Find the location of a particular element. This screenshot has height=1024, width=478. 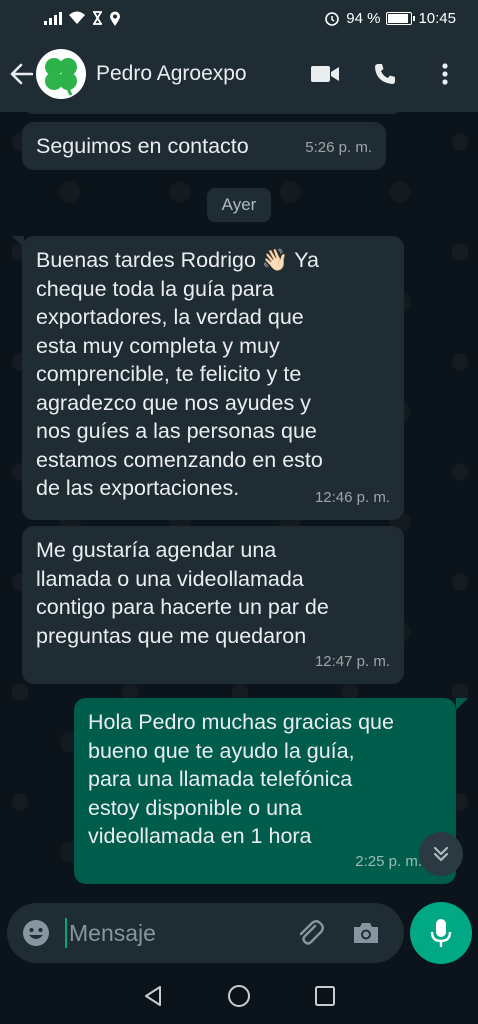

wifi-icon is located at coordinates (77, 17).